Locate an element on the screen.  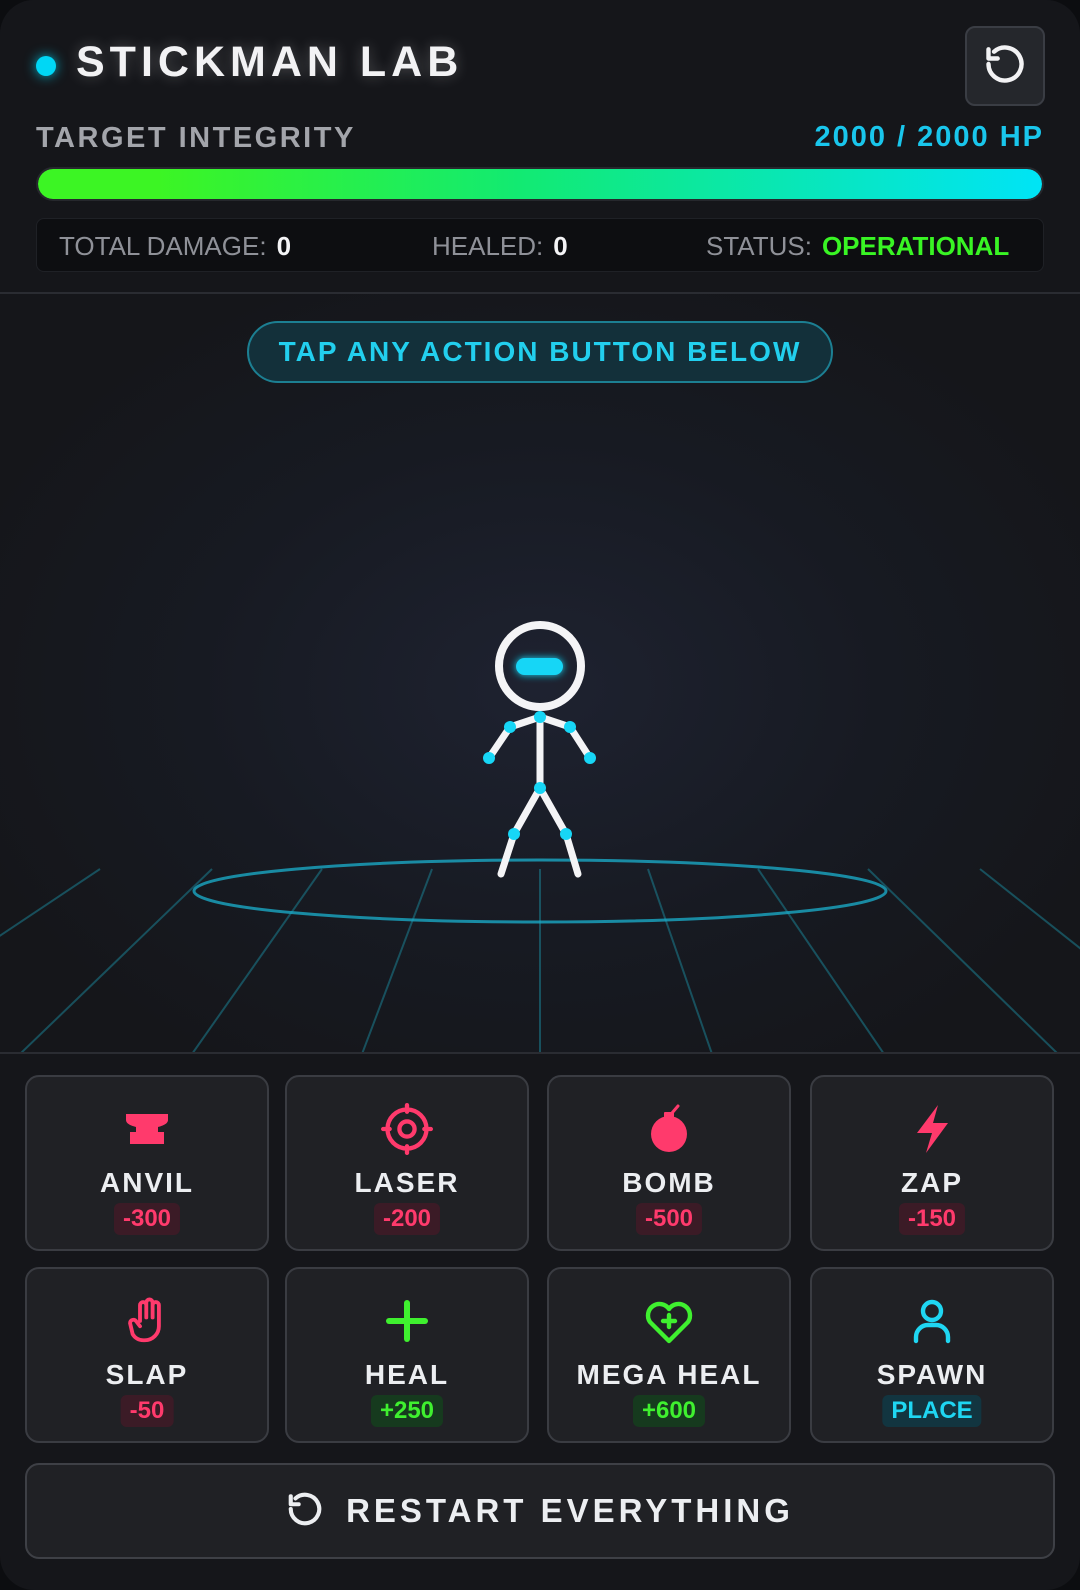
restart-label: RESTART EVERYTHING is located at coordinates (570, 1510).